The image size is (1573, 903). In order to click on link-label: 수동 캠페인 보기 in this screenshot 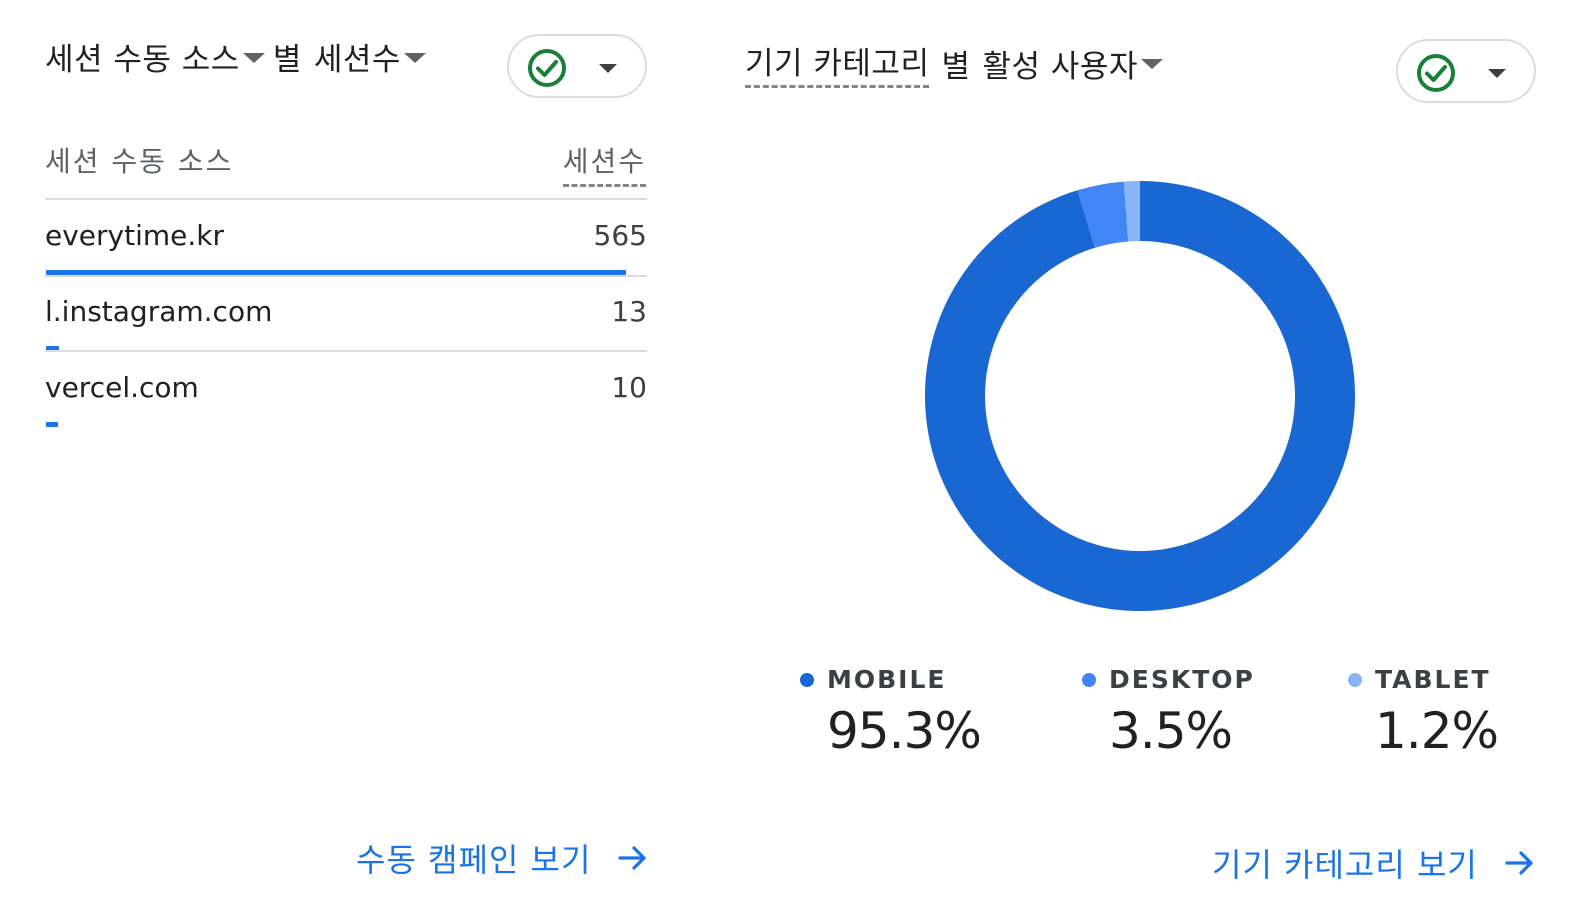, I will do `click(474, 860)`.